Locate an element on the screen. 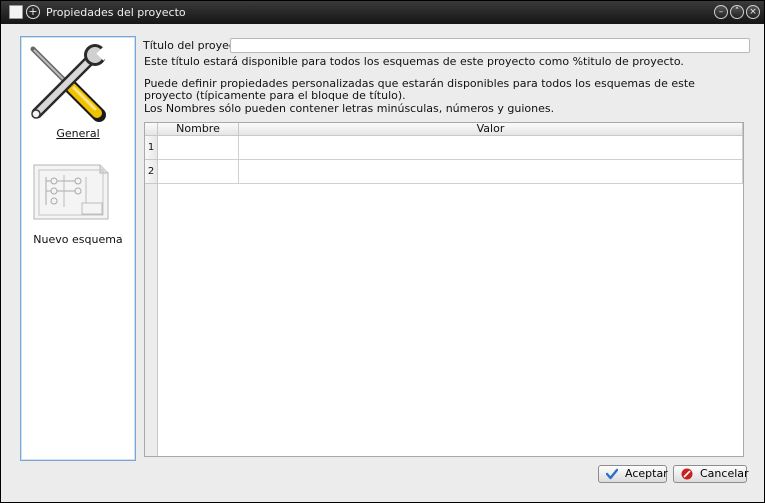  category-sidebar: General Nuevo esquema is located at coordinates (78, 248).